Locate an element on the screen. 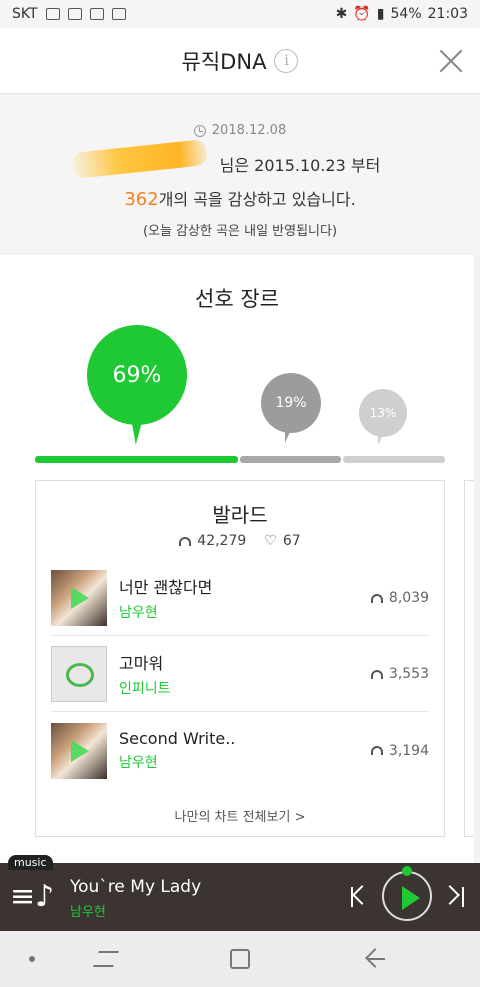 Image resolution: width=480 pixels, height=987 pixels. genre-bubble-1: 69% is located at coordinates (137, 385).